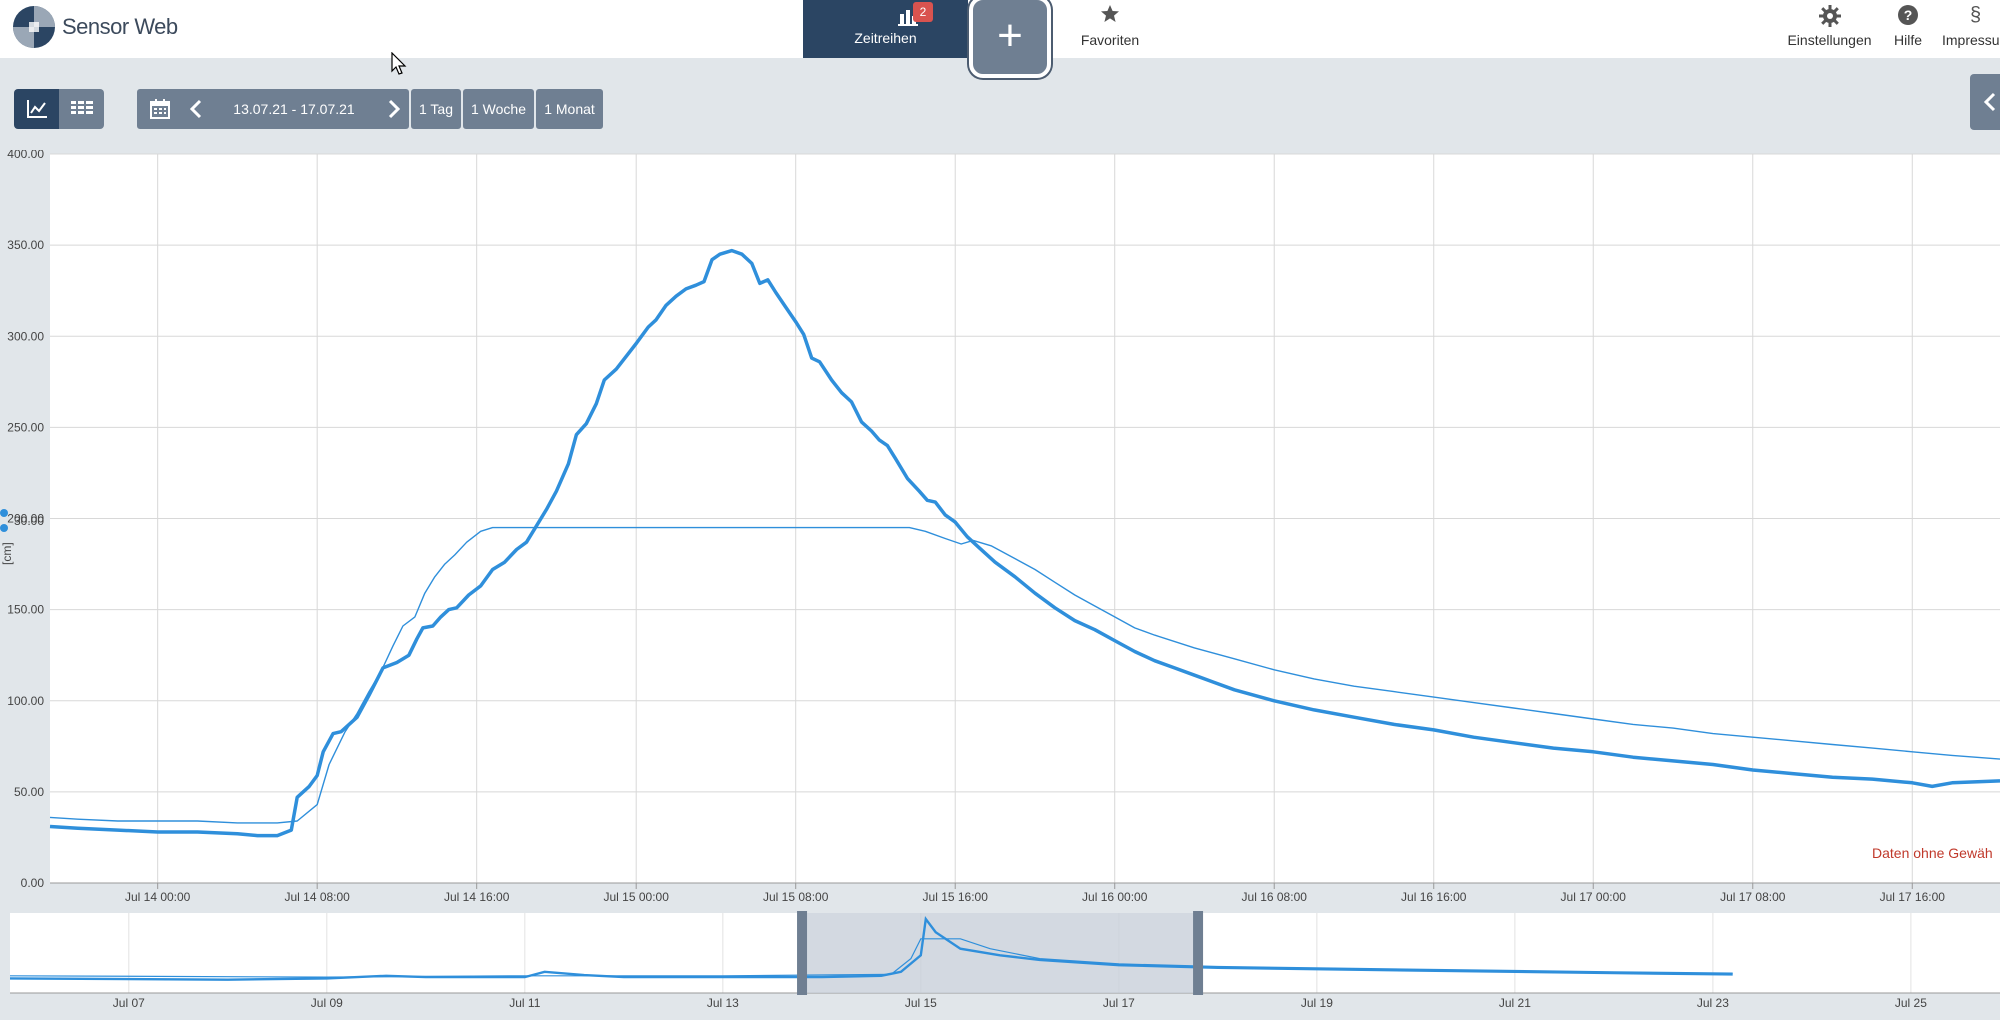  I want to click on brand: Sensor Web, so click(95, 27).